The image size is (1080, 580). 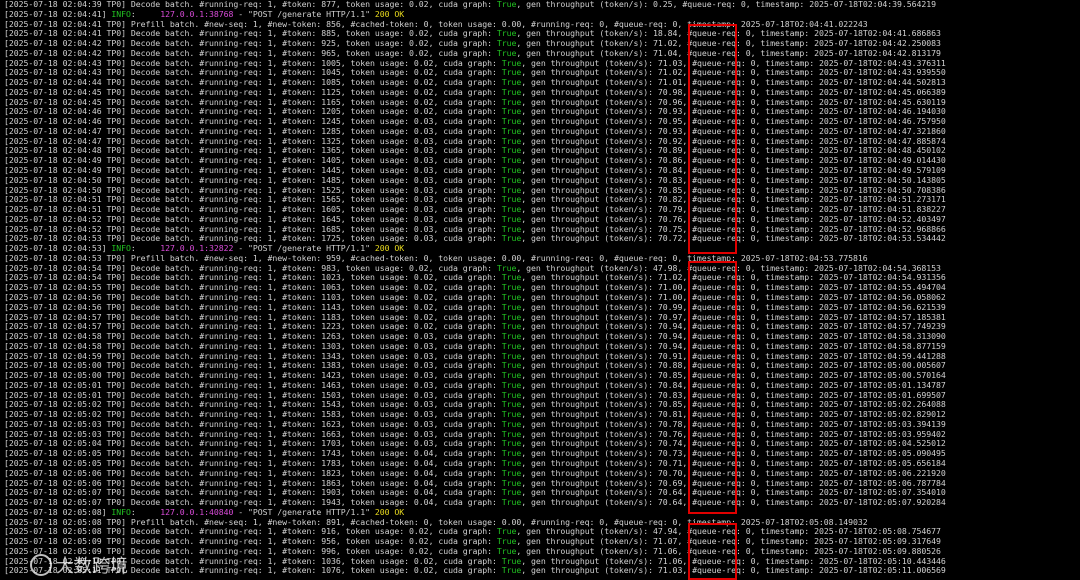 What do you see at coordinates (331, 365) in the screenshot?
I see `token-count: 1383` at bounding box center [331, 365].